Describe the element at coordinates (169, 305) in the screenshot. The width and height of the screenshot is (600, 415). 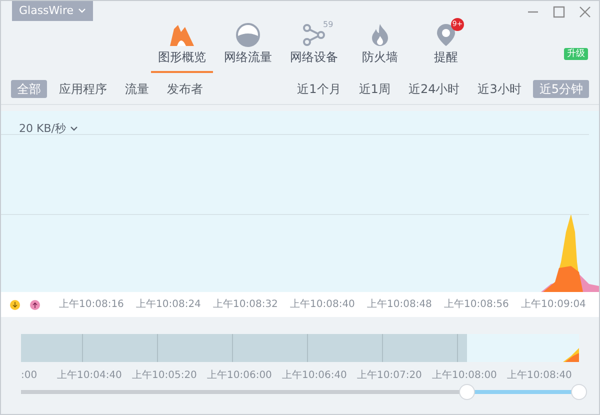
I see `time-label: 上午10:08:24` at that location.